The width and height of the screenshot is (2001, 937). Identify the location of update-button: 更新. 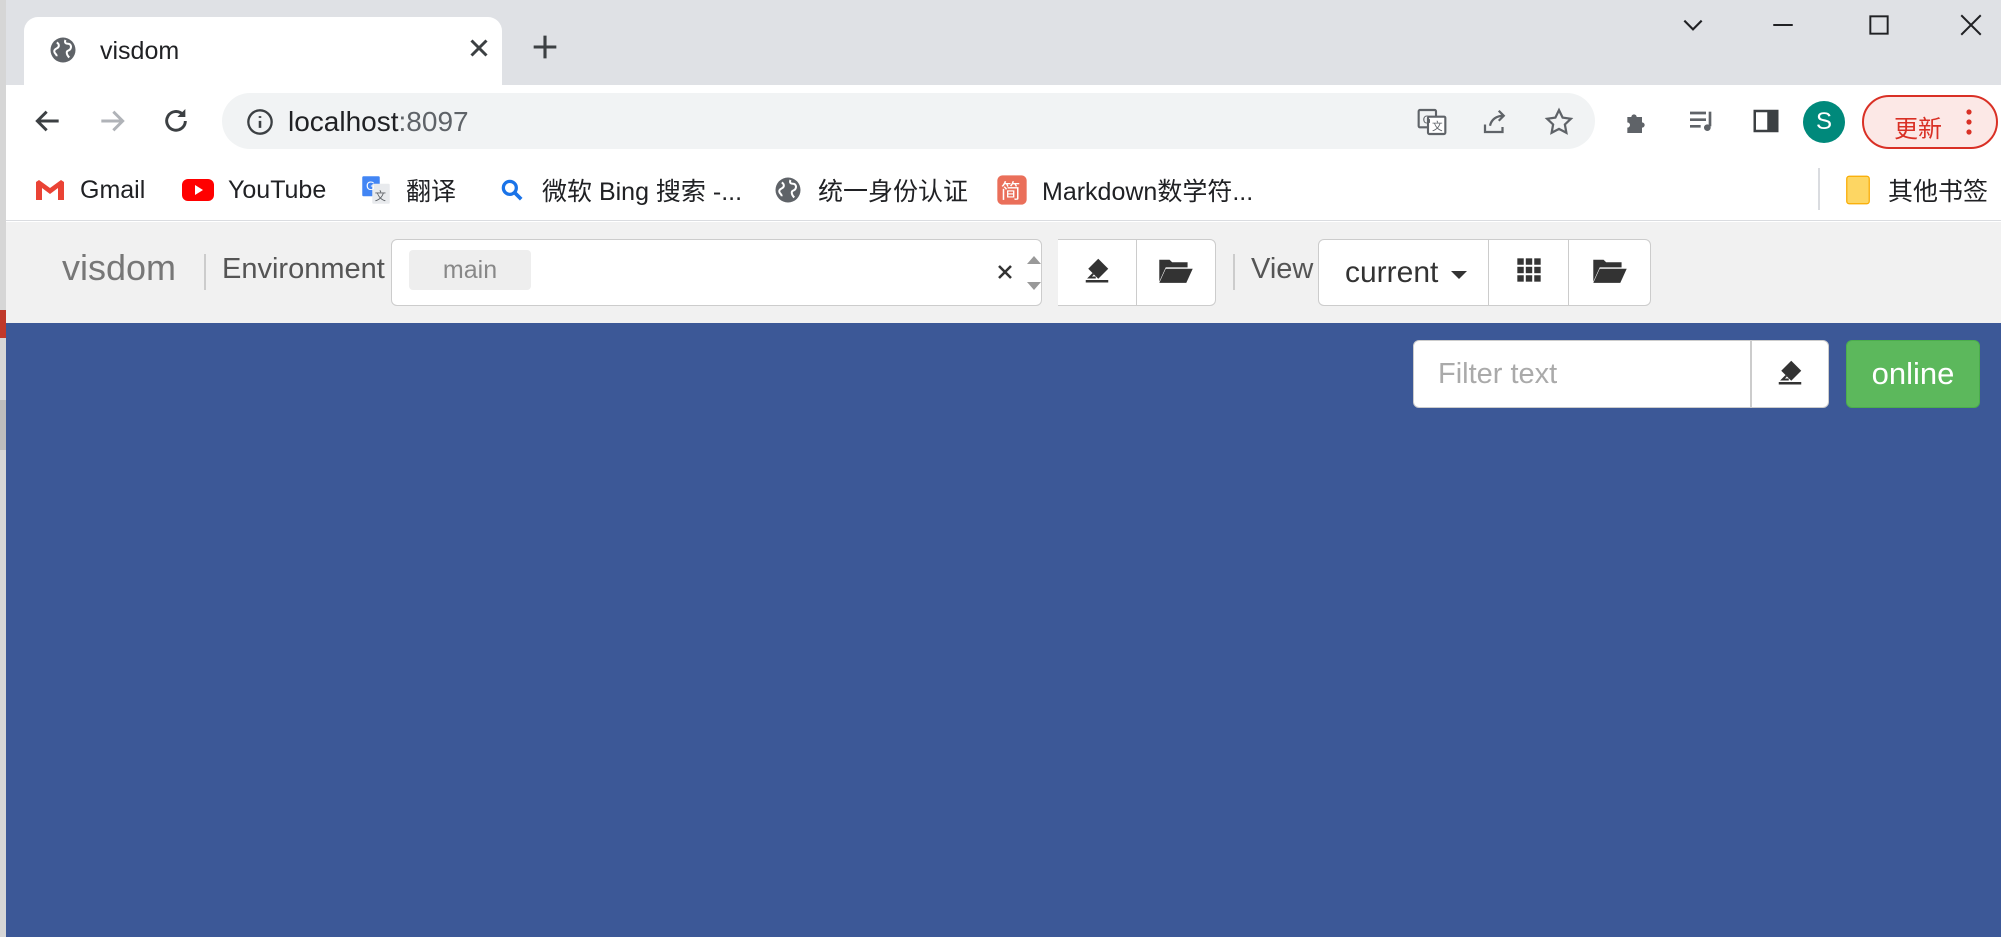
(1930, 122).